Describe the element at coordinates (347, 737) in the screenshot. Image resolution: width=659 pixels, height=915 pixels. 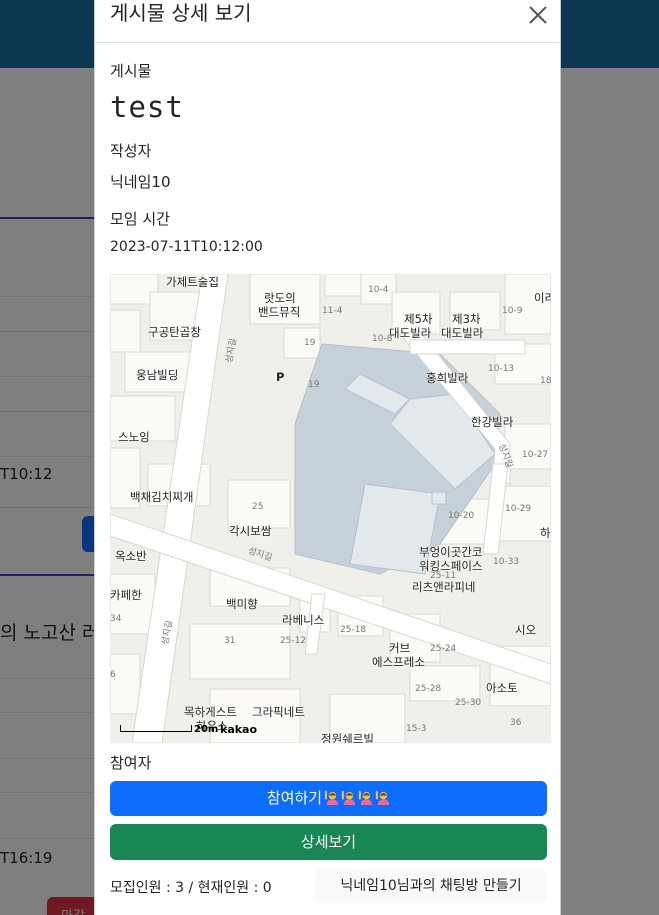
I see `map-place-label: 정원쉐르빌` at that location.